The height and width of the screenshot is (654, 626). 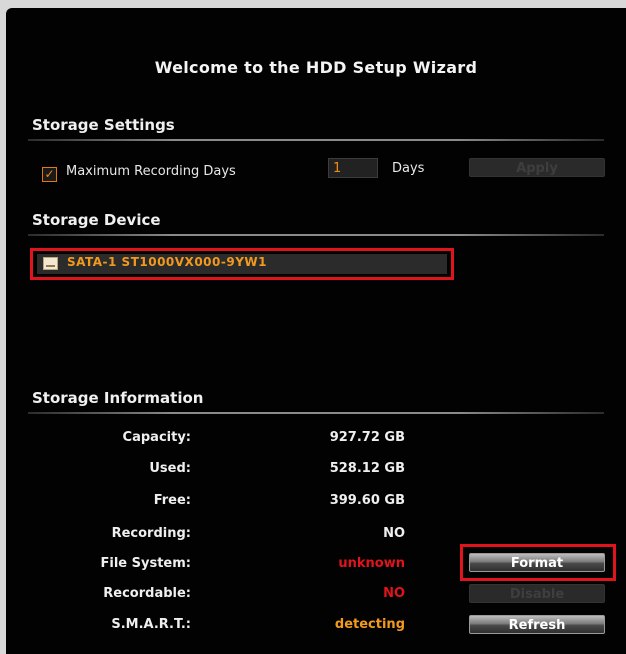 What do you see at coordinates (408, 168) in the screenshot?
I see `days-unit-label: Days` at bounding box center [408, 168].